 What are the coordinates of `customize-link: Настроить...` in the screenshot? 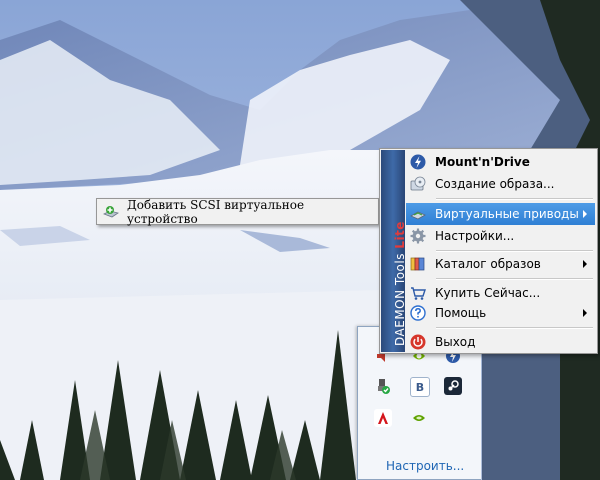 It's located at (425, 466).